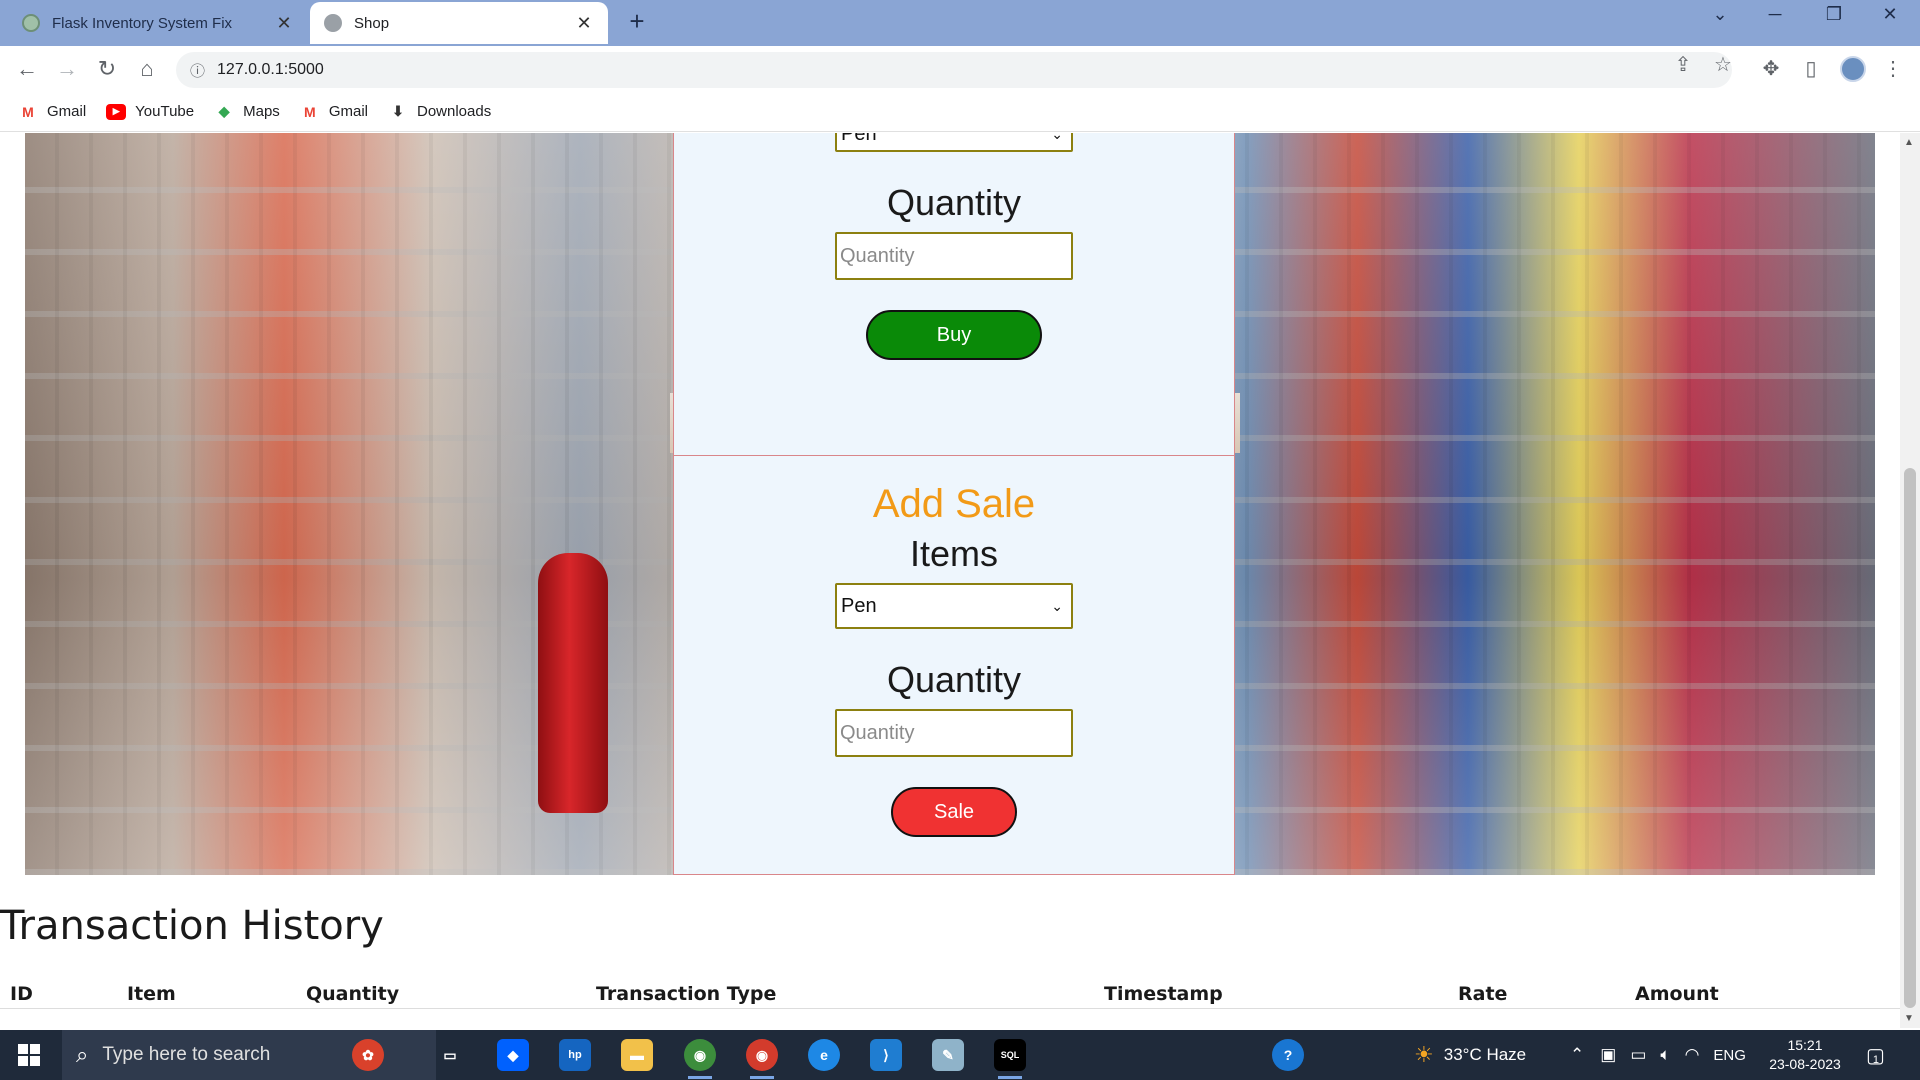 The height and width of the screenshot is (1080, 1920). Describe the element at coordinates (158, 23) in the screenshot. I see `tab-flask-inventory: Flask Inventory System Fix ✕` at that location.